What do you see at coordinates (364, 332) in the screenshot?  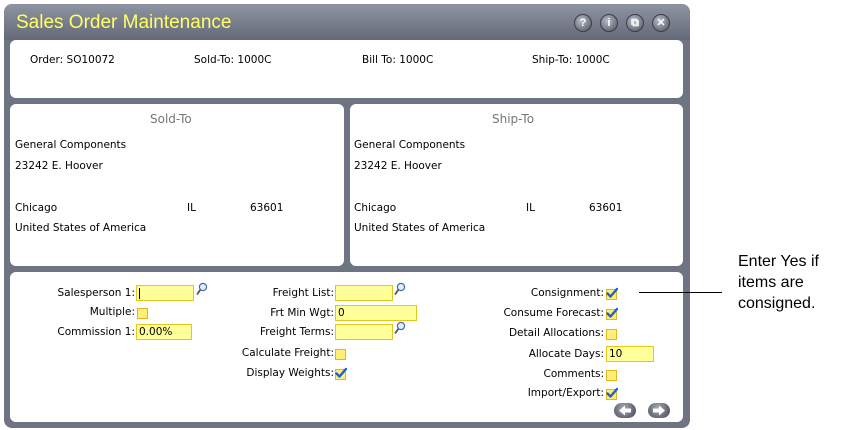 I see `freight-terms-input` at bounding box center [364, 332].